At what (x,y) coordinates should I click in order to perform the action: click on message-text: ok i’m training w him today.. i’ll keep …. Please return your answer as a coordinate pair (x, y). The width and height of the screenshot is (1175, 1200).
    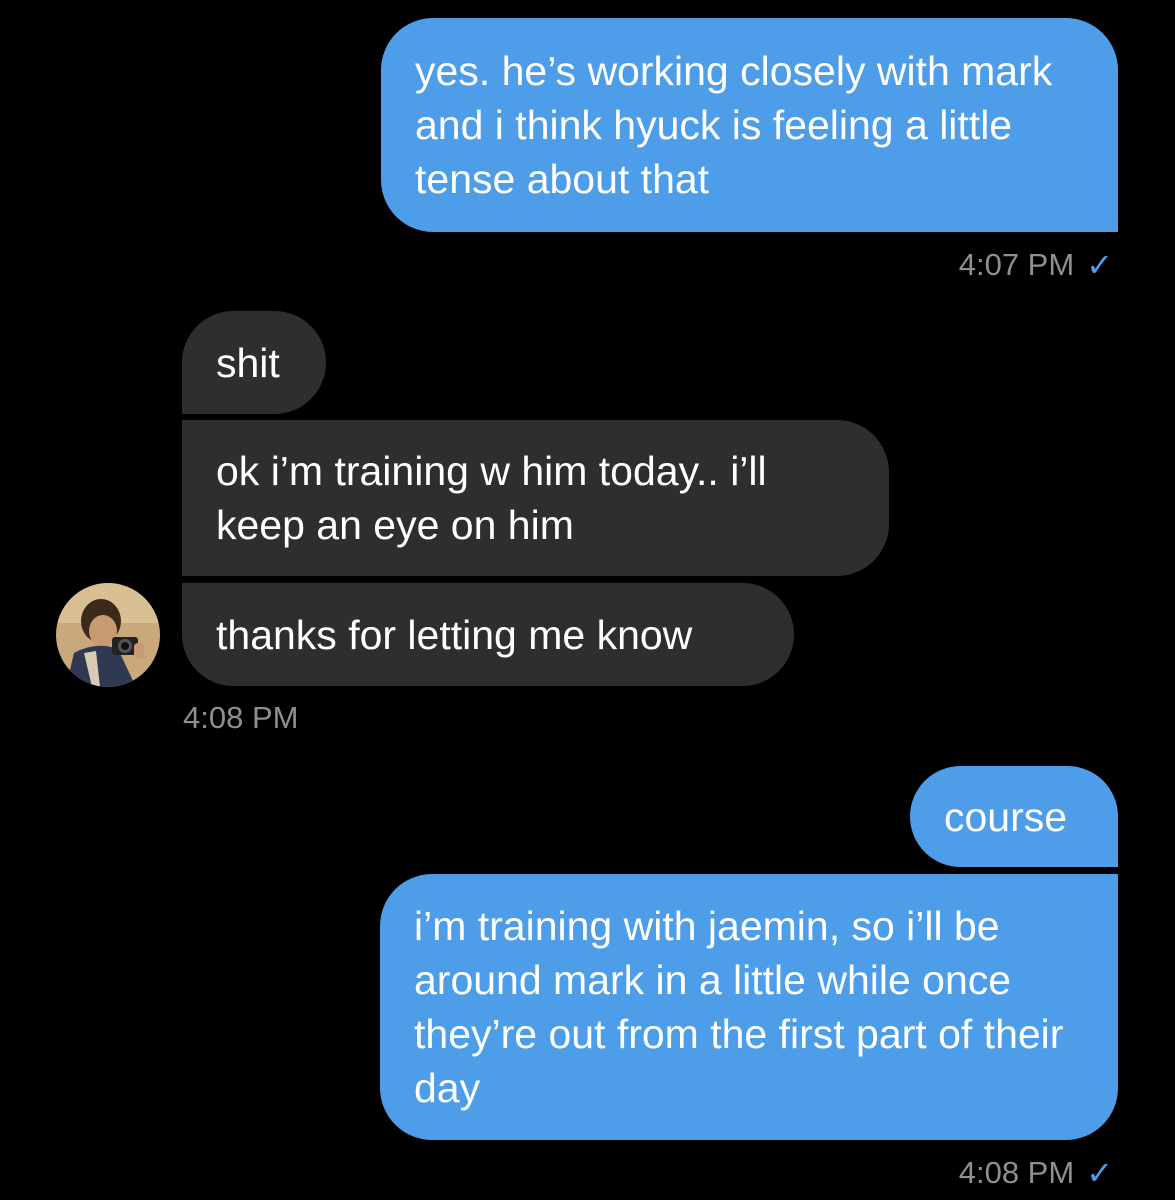
    Looking at the image, I should click on (491, 498).